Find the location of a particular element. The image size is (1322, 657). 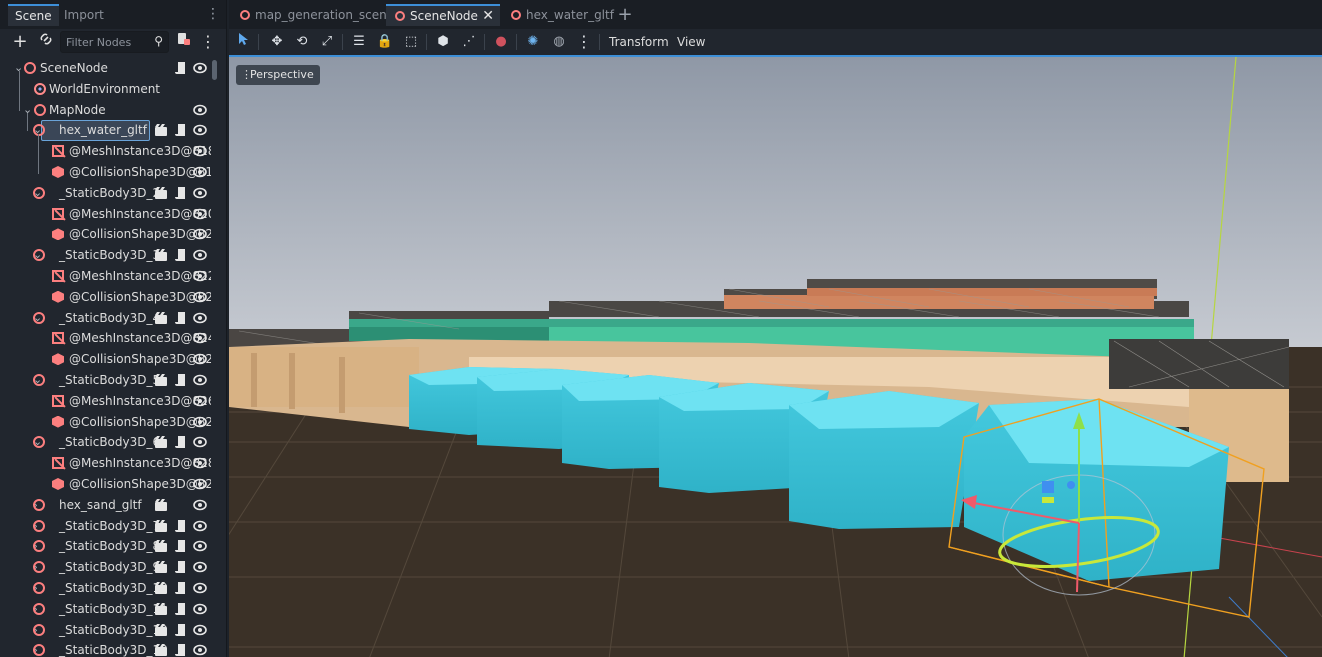

select-tool-icon is located at coordinates (244, 42).